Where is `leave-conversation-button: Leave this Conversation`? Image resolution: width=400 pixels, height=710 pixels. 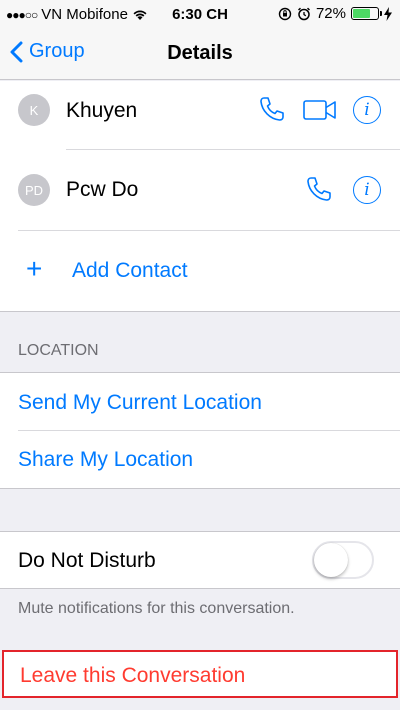 leave-conversation-button: Leave this Conversation is located at coordinates (200, 674).